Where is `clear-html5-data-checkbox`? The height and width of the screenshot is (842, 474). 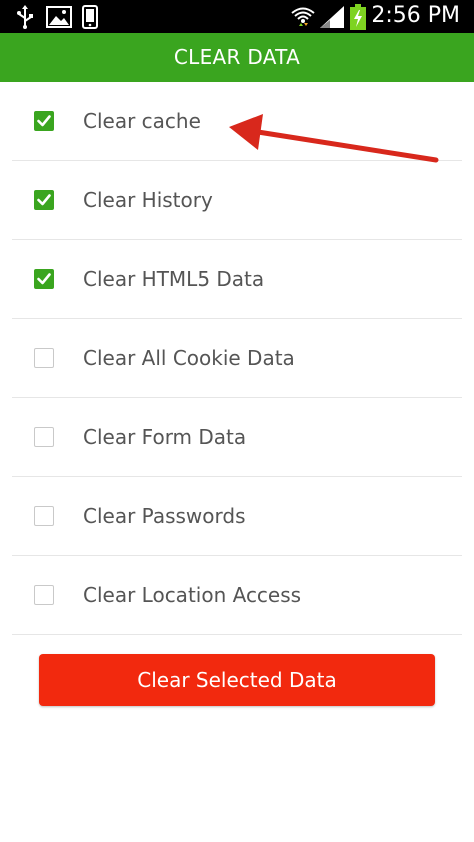
clear-html5-data-checkbox is located at coordinates (44, 279).